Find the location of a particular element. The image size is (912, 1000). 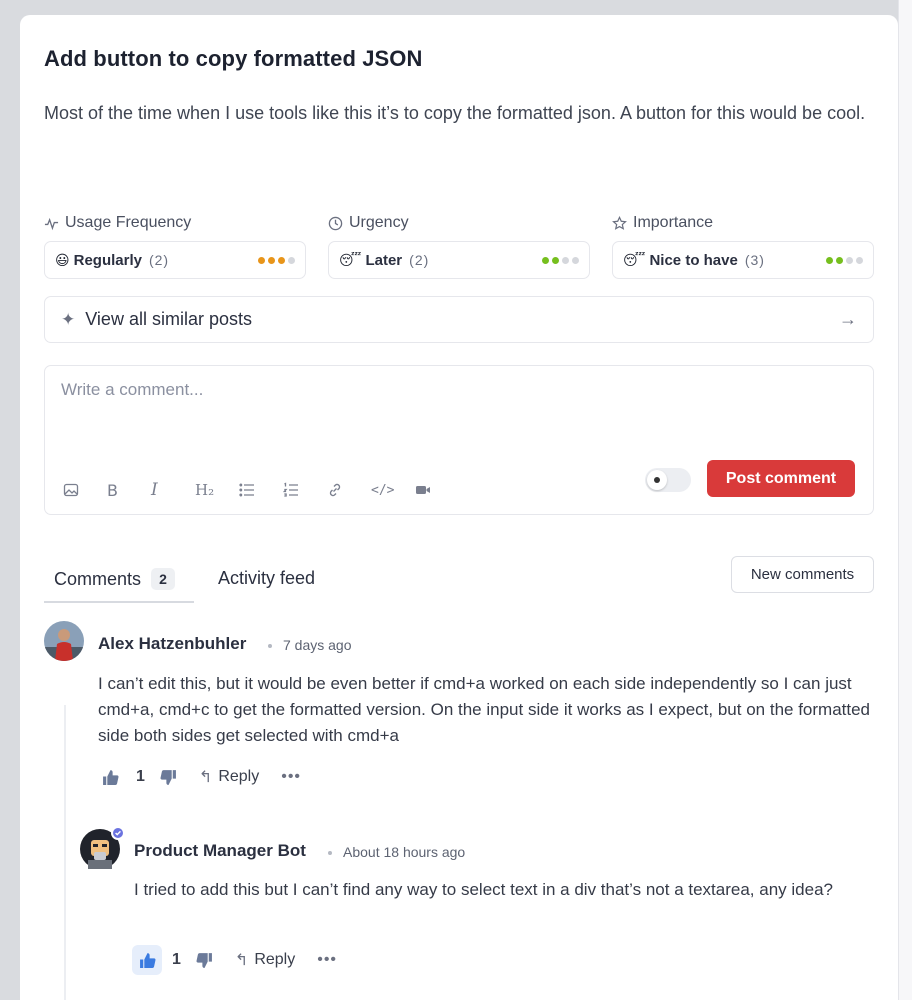

tab-comments: Comments 2 is located at coordinates (115, 579).